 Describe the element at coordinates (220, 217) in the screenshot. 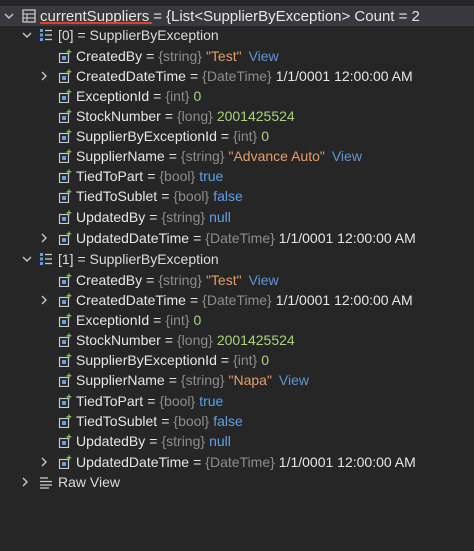

I see `property-value: null` at that location.